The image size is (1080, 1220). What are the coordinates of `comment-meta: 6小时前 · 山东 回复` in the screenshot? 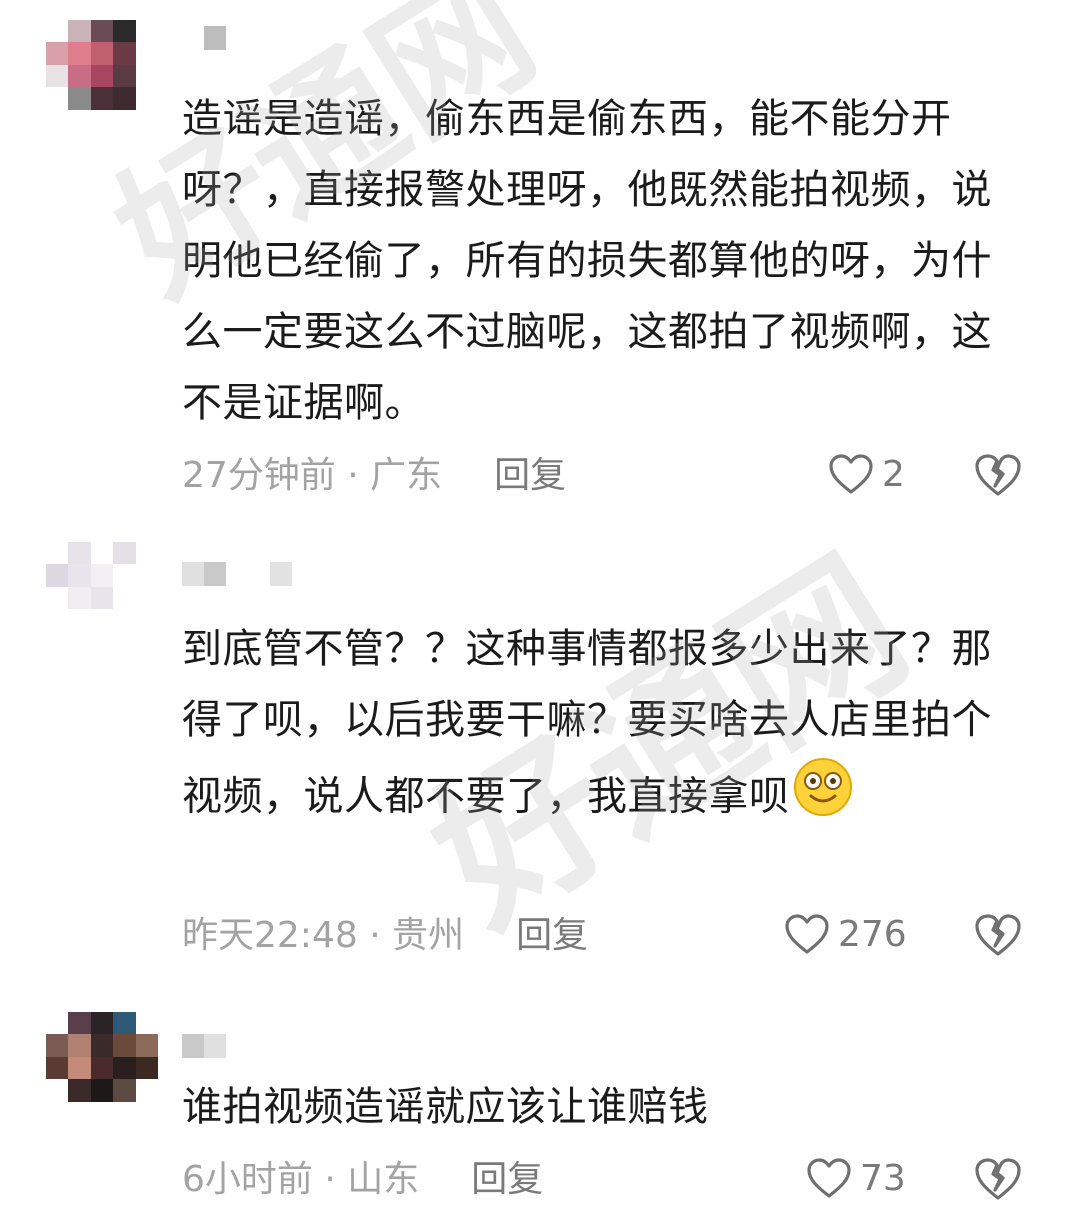 It's located at (362, 1180).